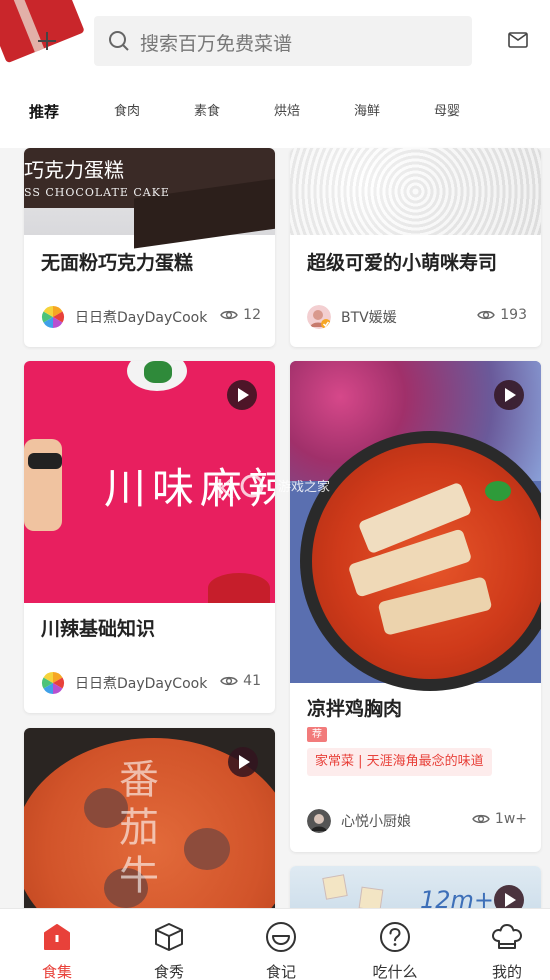 The height and width of the screenshot is (980, 550). Describe the element at coordinates (510, 819) in the screenshot. I see `view-count-value: 1w+` at that location.